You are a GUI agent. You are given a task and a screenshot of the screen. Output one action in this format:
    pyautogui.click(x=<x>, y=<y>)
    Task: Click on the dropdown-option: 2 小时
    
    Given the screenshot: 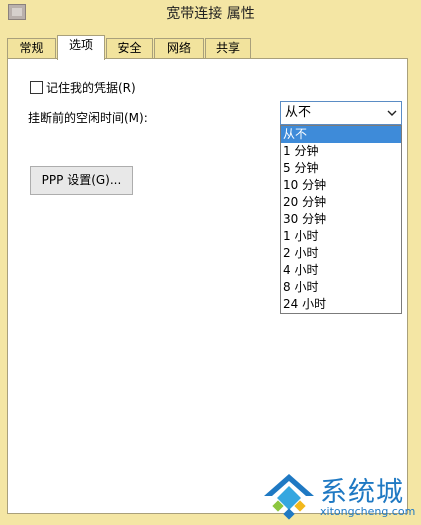 What is the action you would take?
    pyautogui.click(x=341, y=253)
    